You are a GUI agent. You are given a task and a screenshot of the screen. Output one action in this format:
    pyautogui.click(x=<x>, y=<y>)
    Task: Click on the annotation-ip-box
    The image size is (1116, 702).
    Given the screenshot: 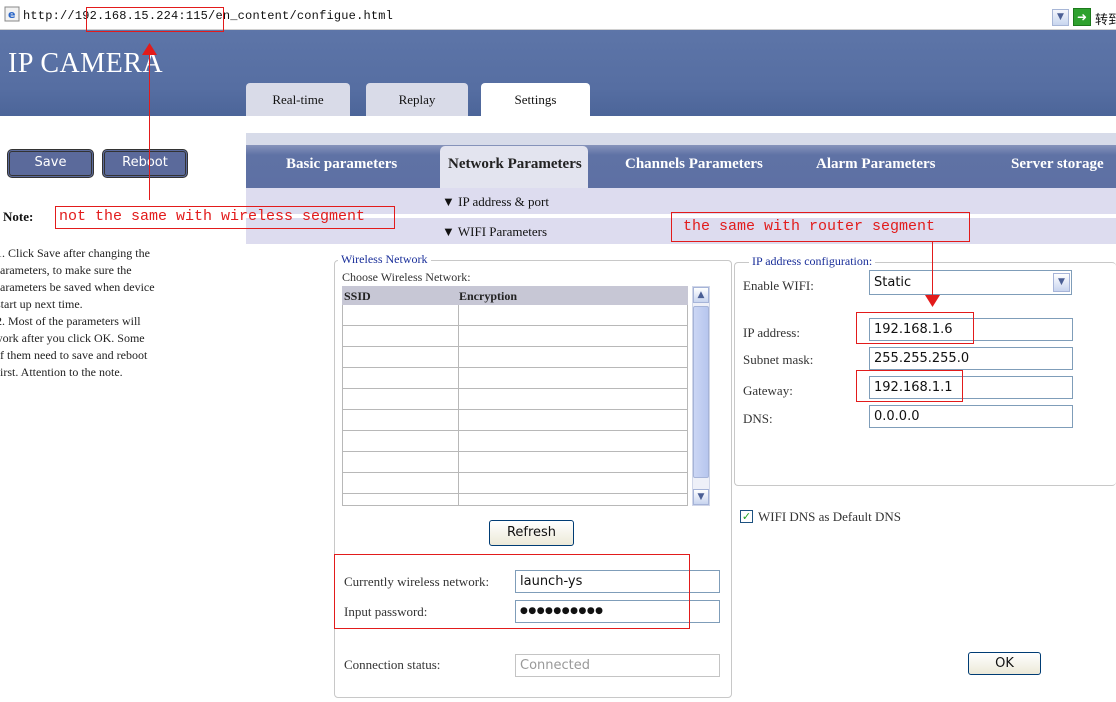 What is the action you would take?
    pyautogui.click(x=915, y=328)
    